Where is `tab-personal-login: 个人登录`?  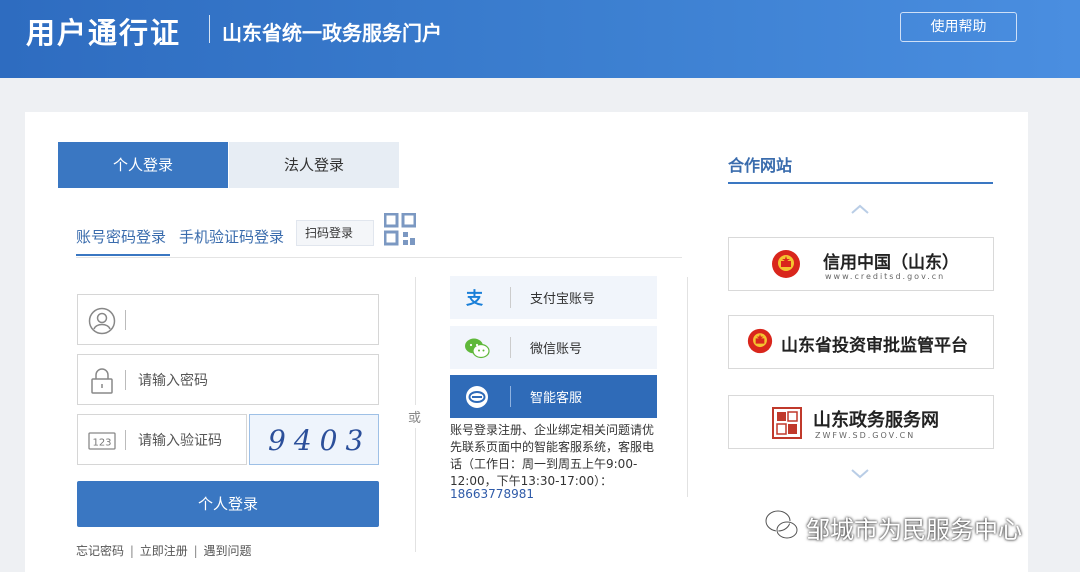
tab-personal-login: 个人登录 is located at coordinates (143, 165).